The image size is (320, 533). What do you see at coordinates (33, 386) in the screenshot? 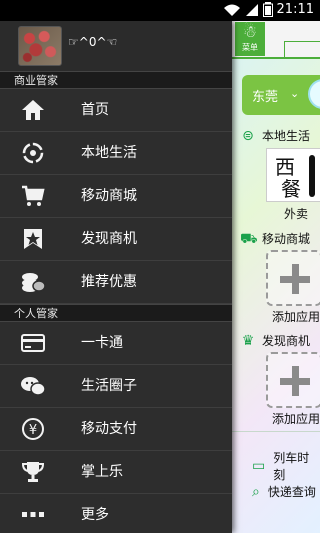
I see `chat-icon` at bounding box center [33, 386].